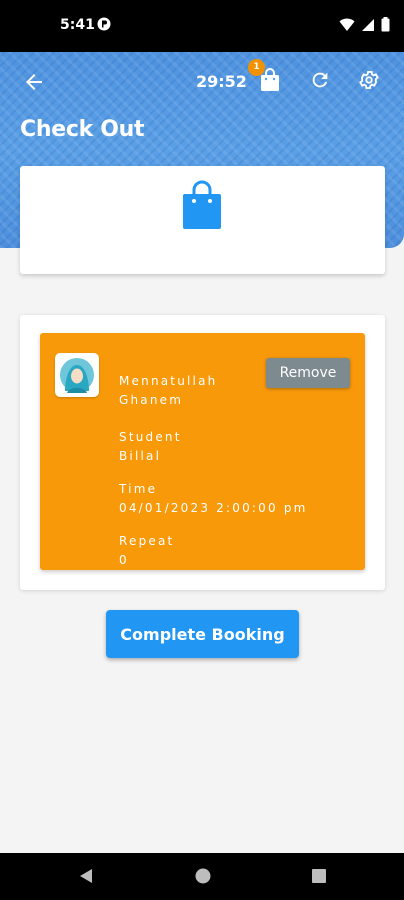  I want to click on battery-icon, so click(385, 27).